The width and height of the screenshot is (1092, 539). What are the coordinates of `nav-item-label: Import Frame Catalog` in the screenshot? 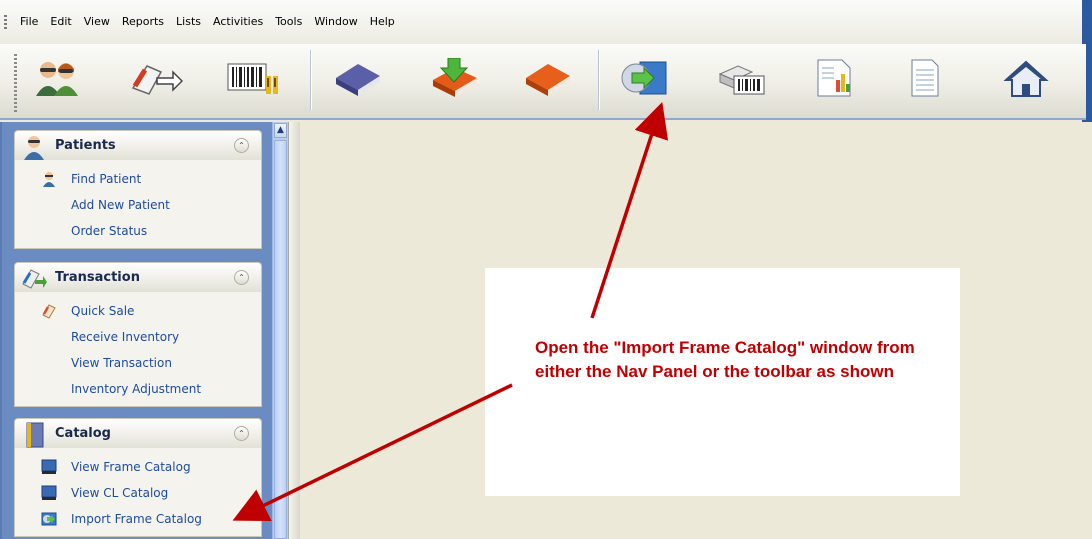 It's located at (136, 519).